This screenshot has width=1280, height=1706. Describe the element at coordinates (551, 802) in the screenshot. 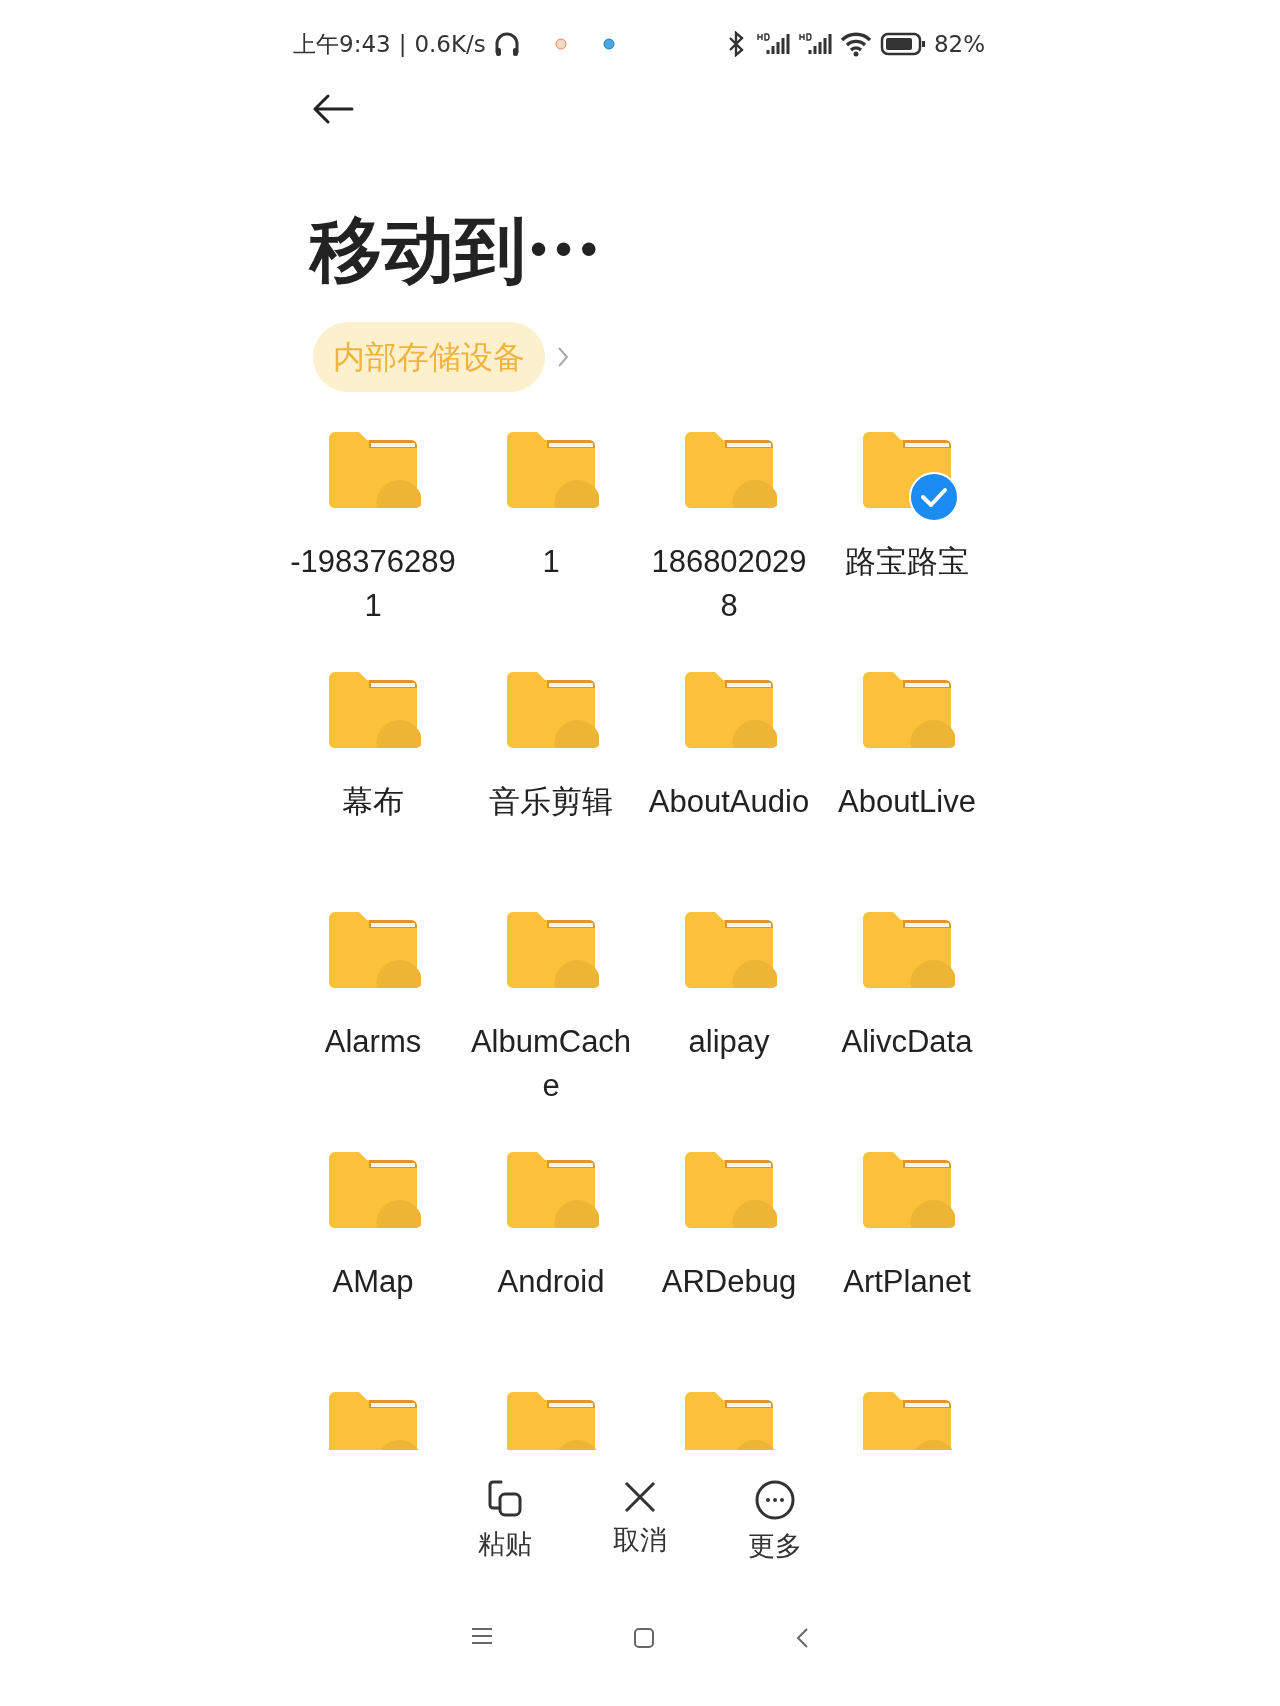

I see `folder-name: 音乐剪辑` at that location.